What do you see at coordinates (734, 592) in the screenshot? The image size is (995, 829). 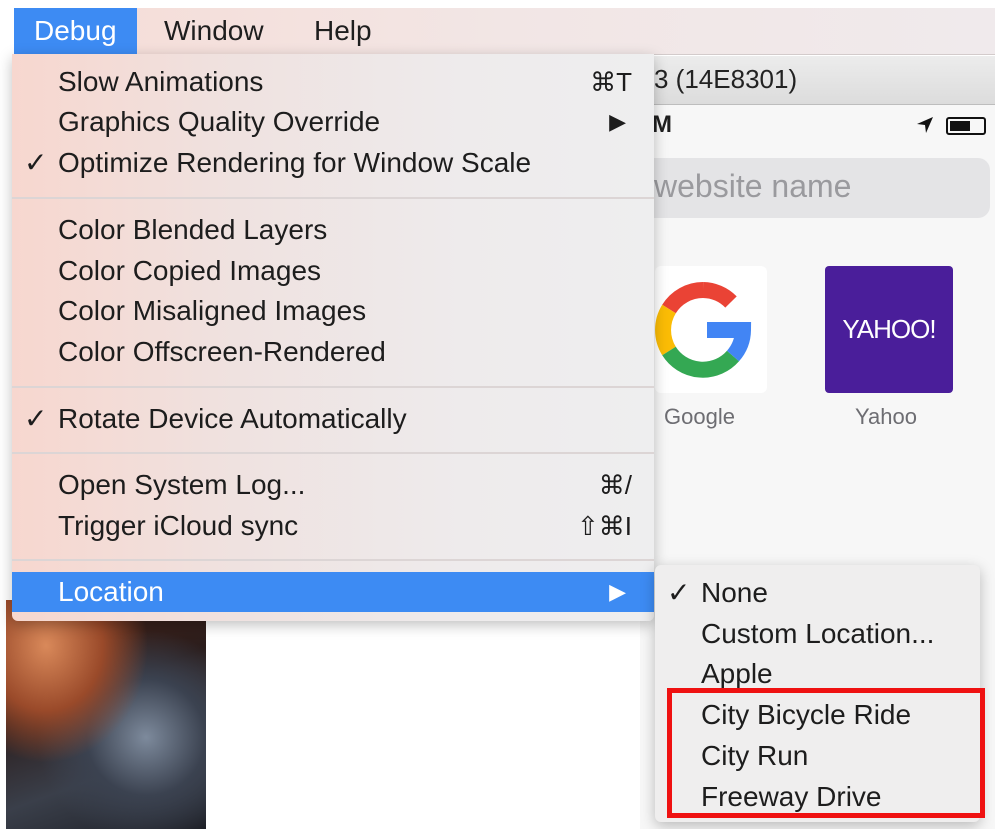 I see `menu-item-label: None` at bounding box center [734, 592].